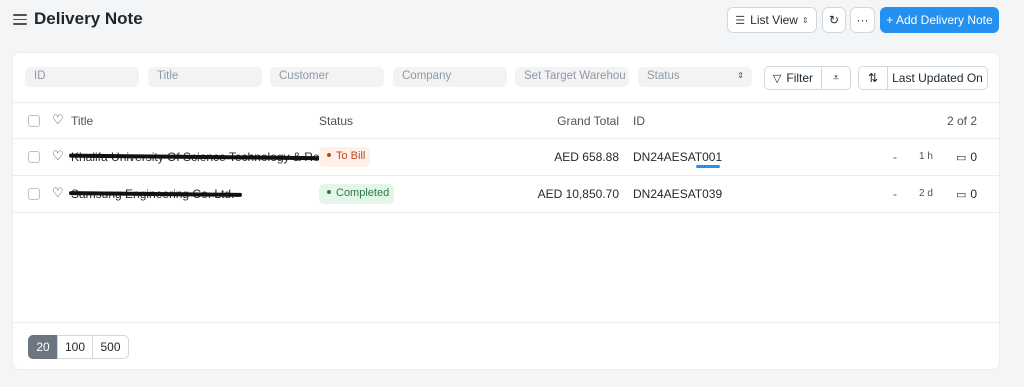 The width and height of the screenshot is (1024, 387). Describe the element at coordinates (75, 347) in the screenshot. I see `page-size-100-button: 100` at that location.